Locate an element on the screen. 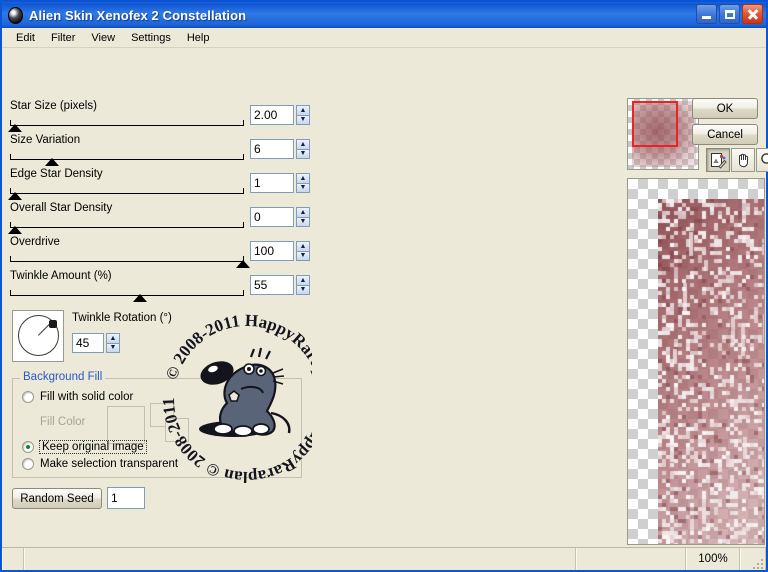 Image resolution: width=768 pixels, height=572 pixels. ok-button: OK is located at coordinates (725, 108).